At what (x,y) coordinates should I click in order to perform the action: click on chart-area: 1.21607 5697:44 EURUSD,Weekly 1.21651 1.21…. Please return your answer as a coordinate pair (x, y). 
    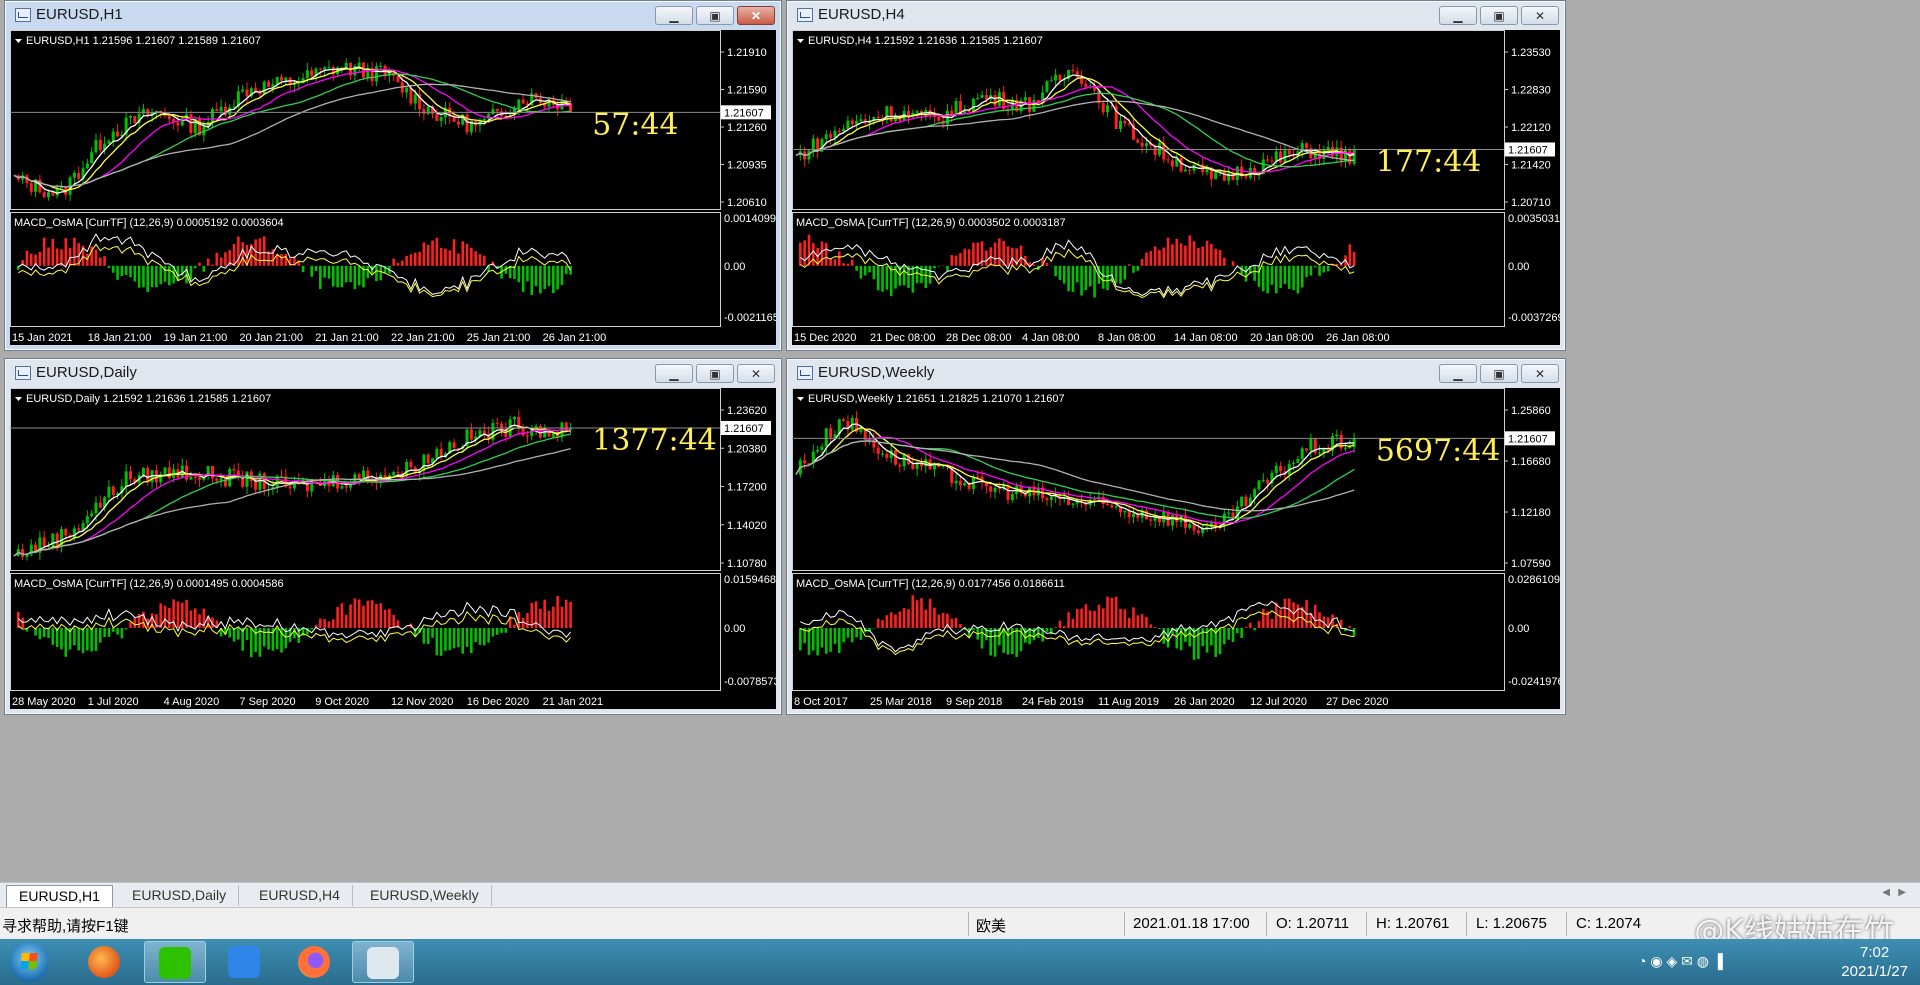
    Looking at the image, I should click on (1176, 548).